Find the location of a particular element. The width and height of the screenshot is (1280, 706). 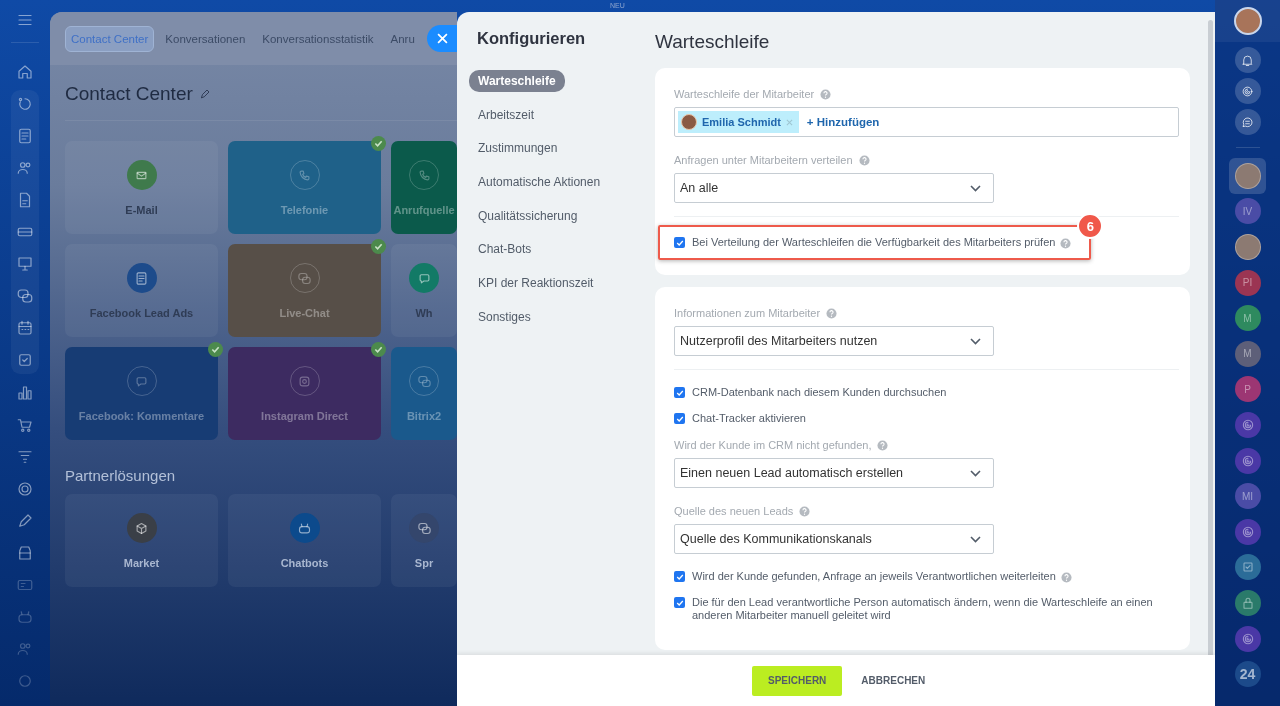

target-icon is located at coordinates (25, 489).